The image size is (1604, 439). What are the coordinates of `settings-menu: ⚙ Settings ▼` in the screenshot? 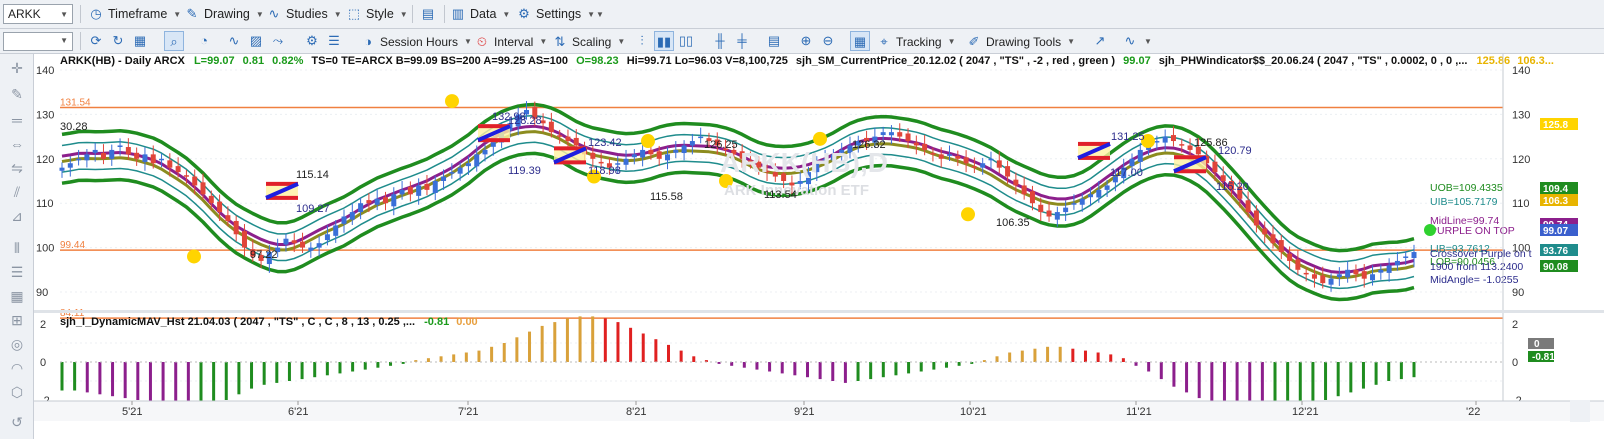 It's located at (555, 14).